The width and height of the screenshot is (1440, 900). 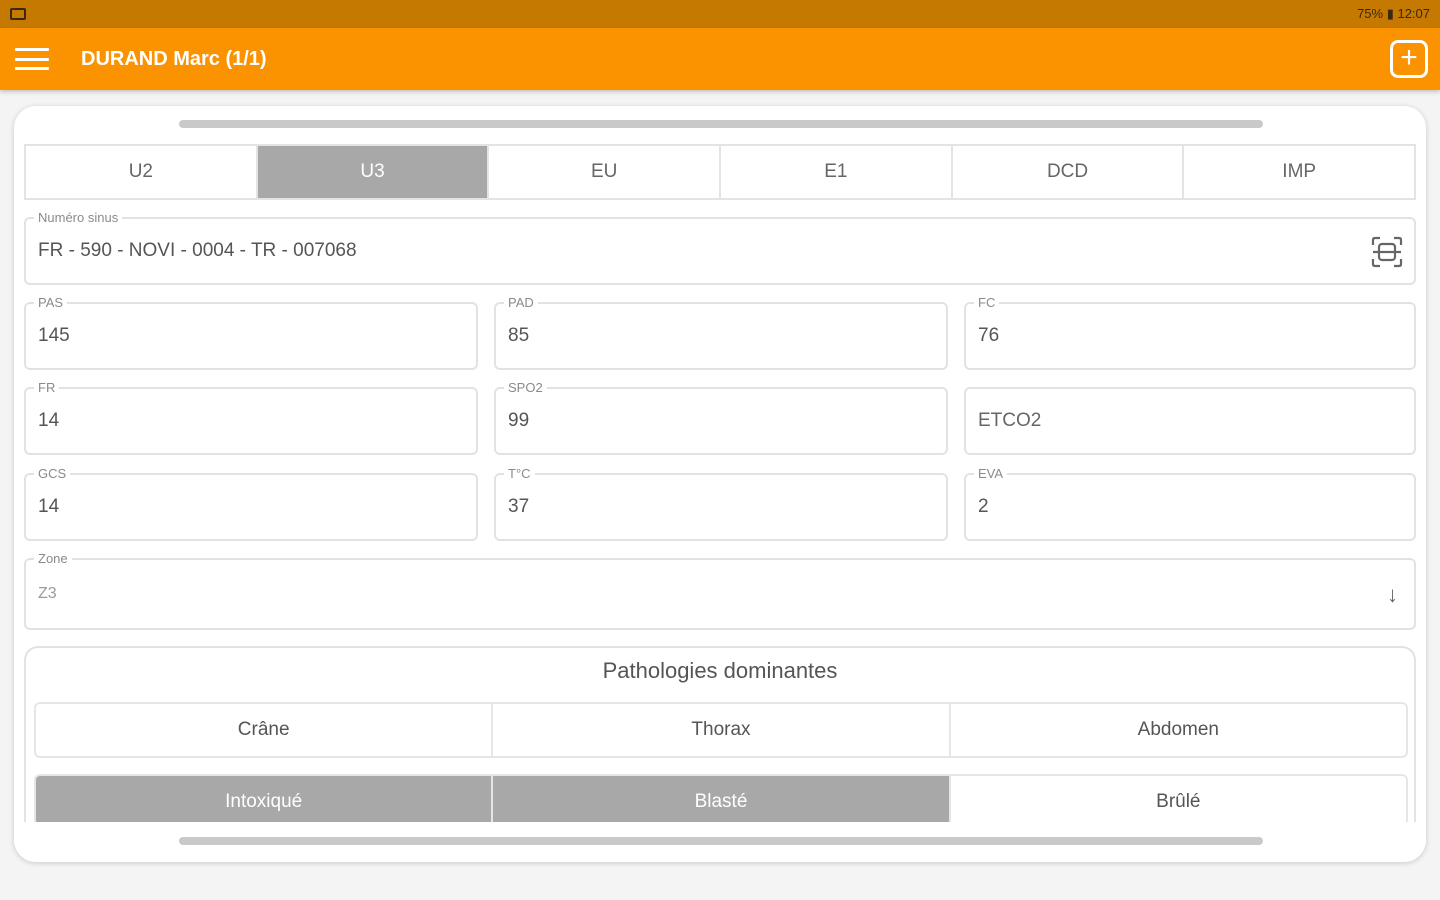 I want to click on pas-value: 145, so click(x=54, y=335).